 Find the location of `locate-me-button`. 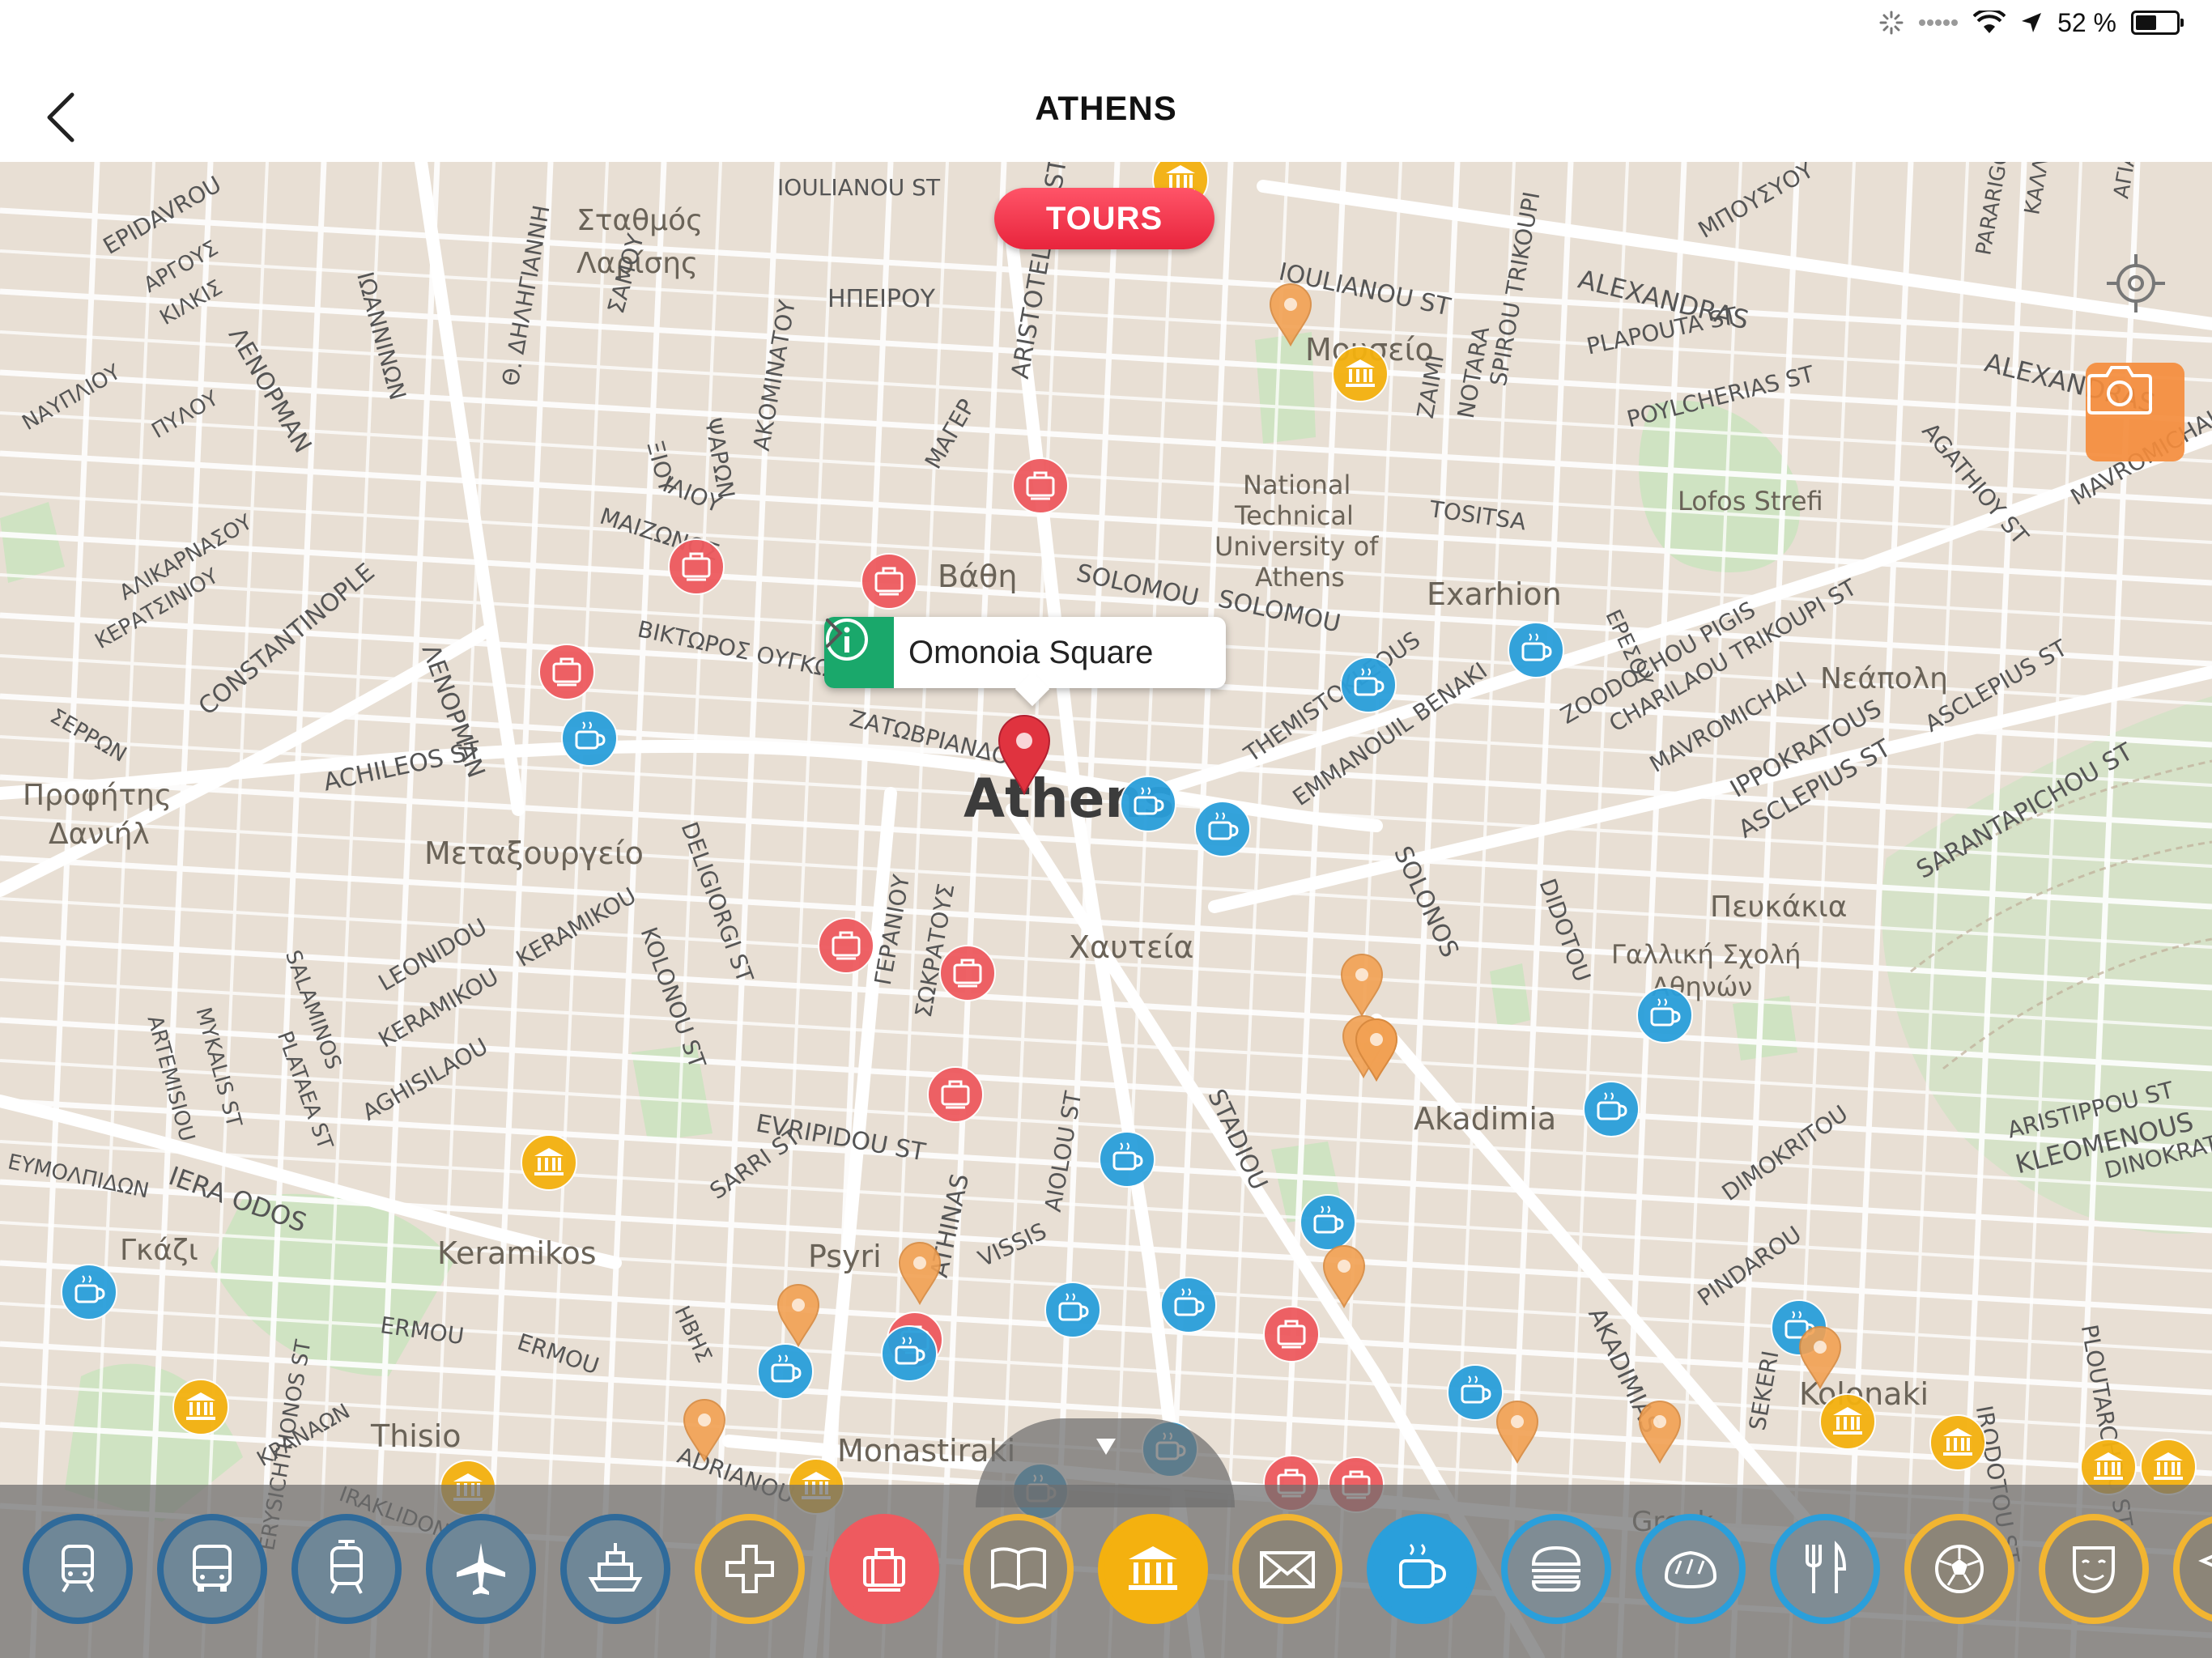

locate-me-button is located at coordinates (2139, 286).